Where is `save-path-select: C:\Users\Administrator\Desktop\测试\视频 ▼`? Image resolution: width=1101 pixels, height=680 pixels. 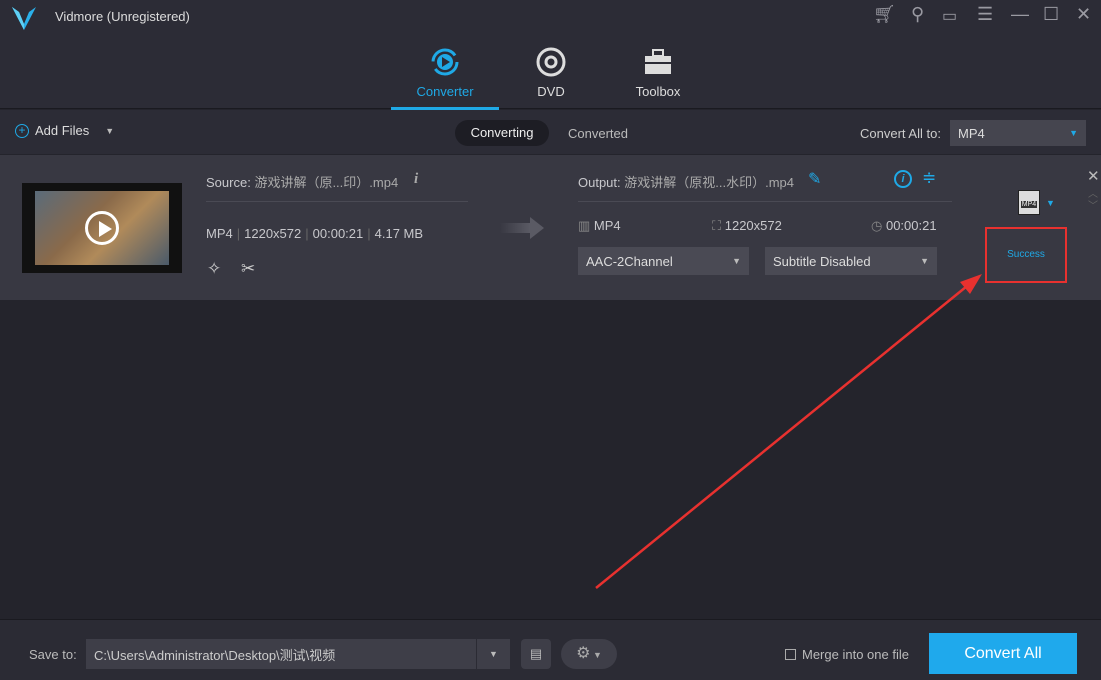 save-path-select: C:\Users\Administrator\Desktop\测试\视频 ▼ is located at coordinates (298, 654).